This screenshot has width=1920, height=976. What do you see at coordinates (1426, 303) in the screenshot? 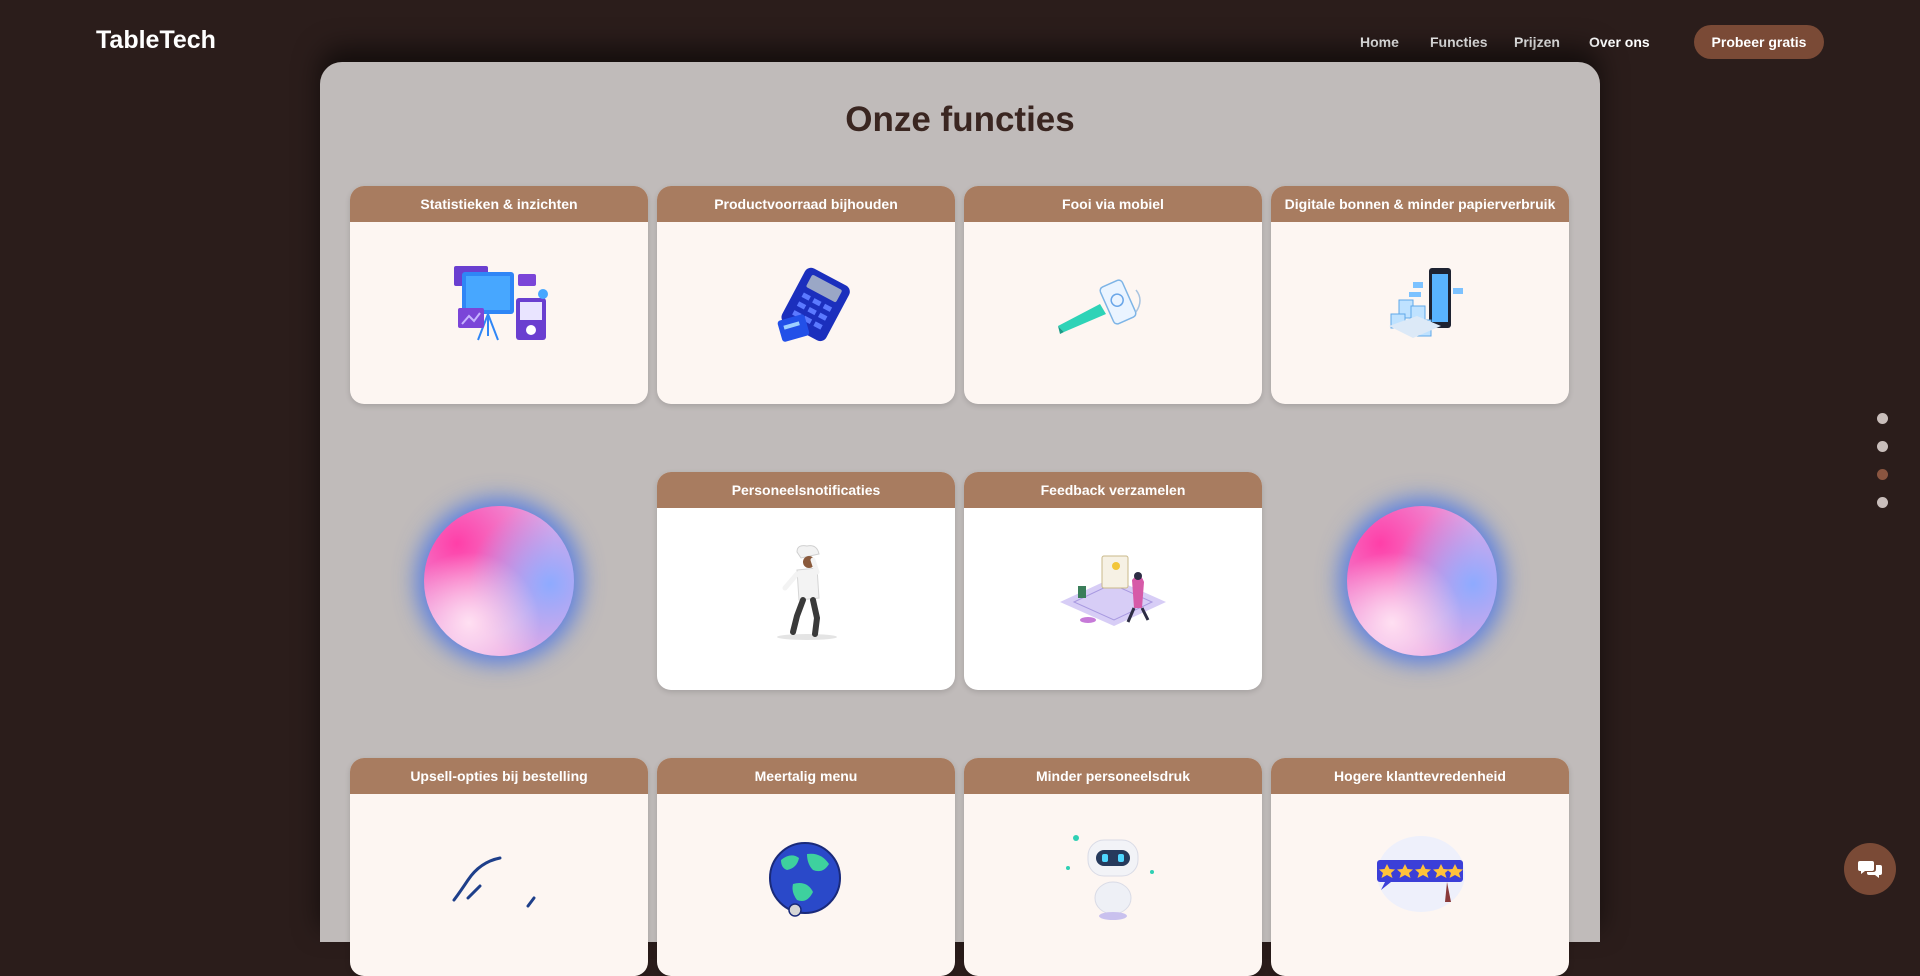
I see `digital-receipt-icon` at bounding box center [1426, 303].